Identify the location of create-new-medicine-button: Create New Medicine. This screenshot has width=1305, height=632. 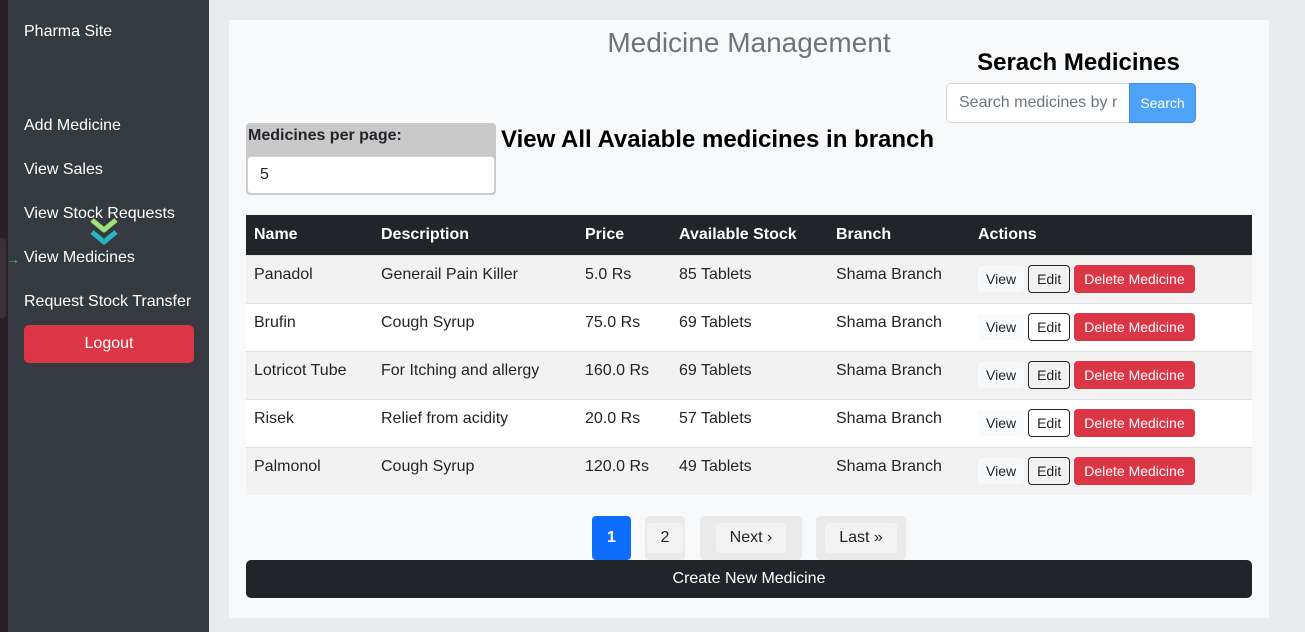
(749, 579).